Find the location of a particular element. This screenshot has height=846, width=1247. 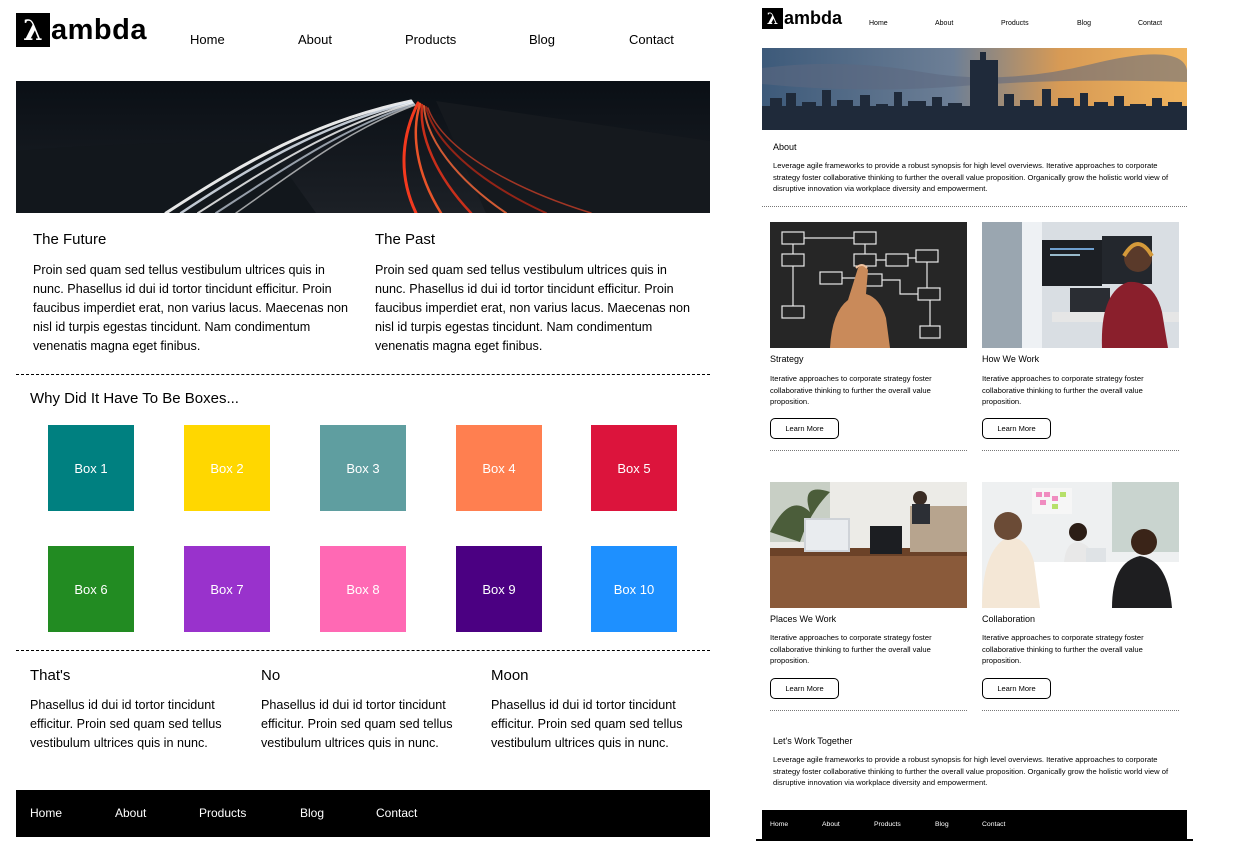

box-label: Box 4 is located at coordinates (499, 468).